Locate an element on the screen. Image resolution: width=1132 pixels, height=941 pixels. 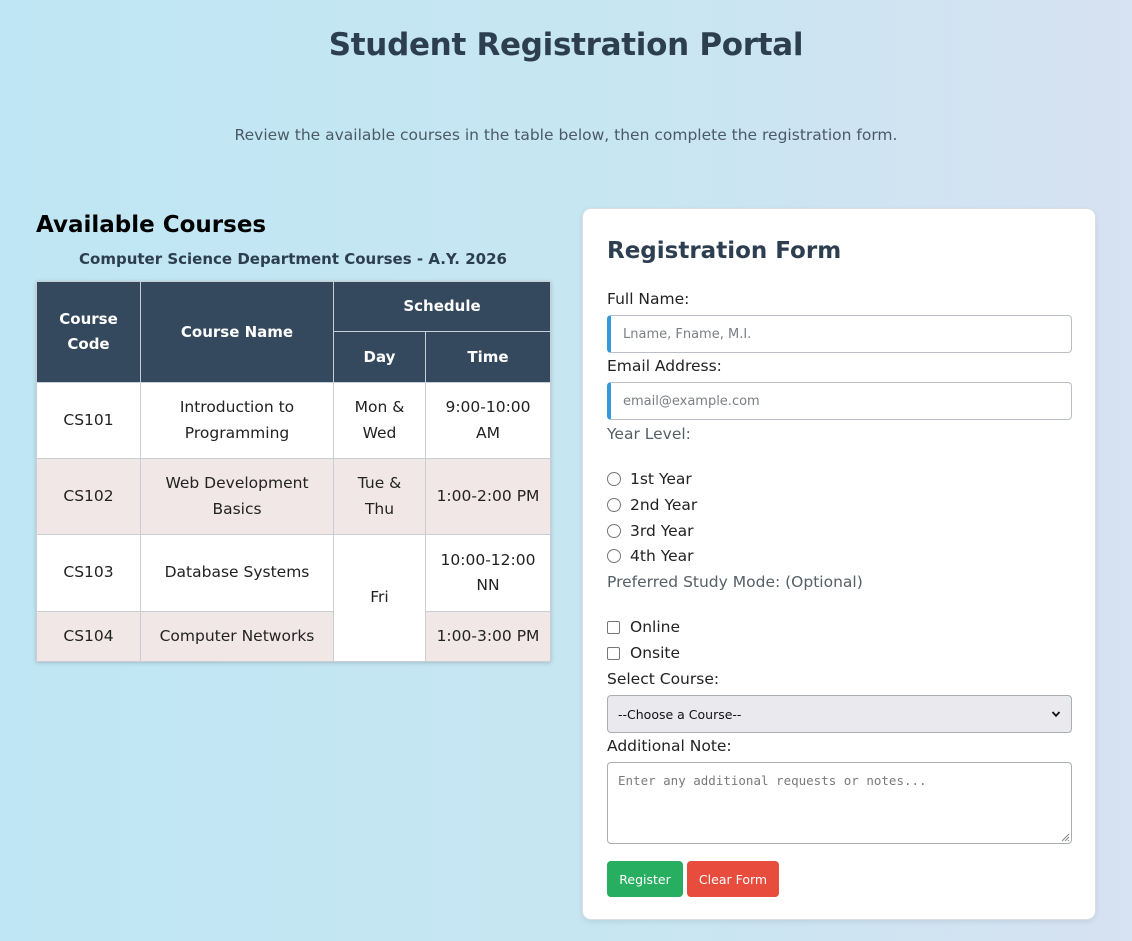
radio-option-3rd-year: 3rd Year is located at coordinates (650, 531).